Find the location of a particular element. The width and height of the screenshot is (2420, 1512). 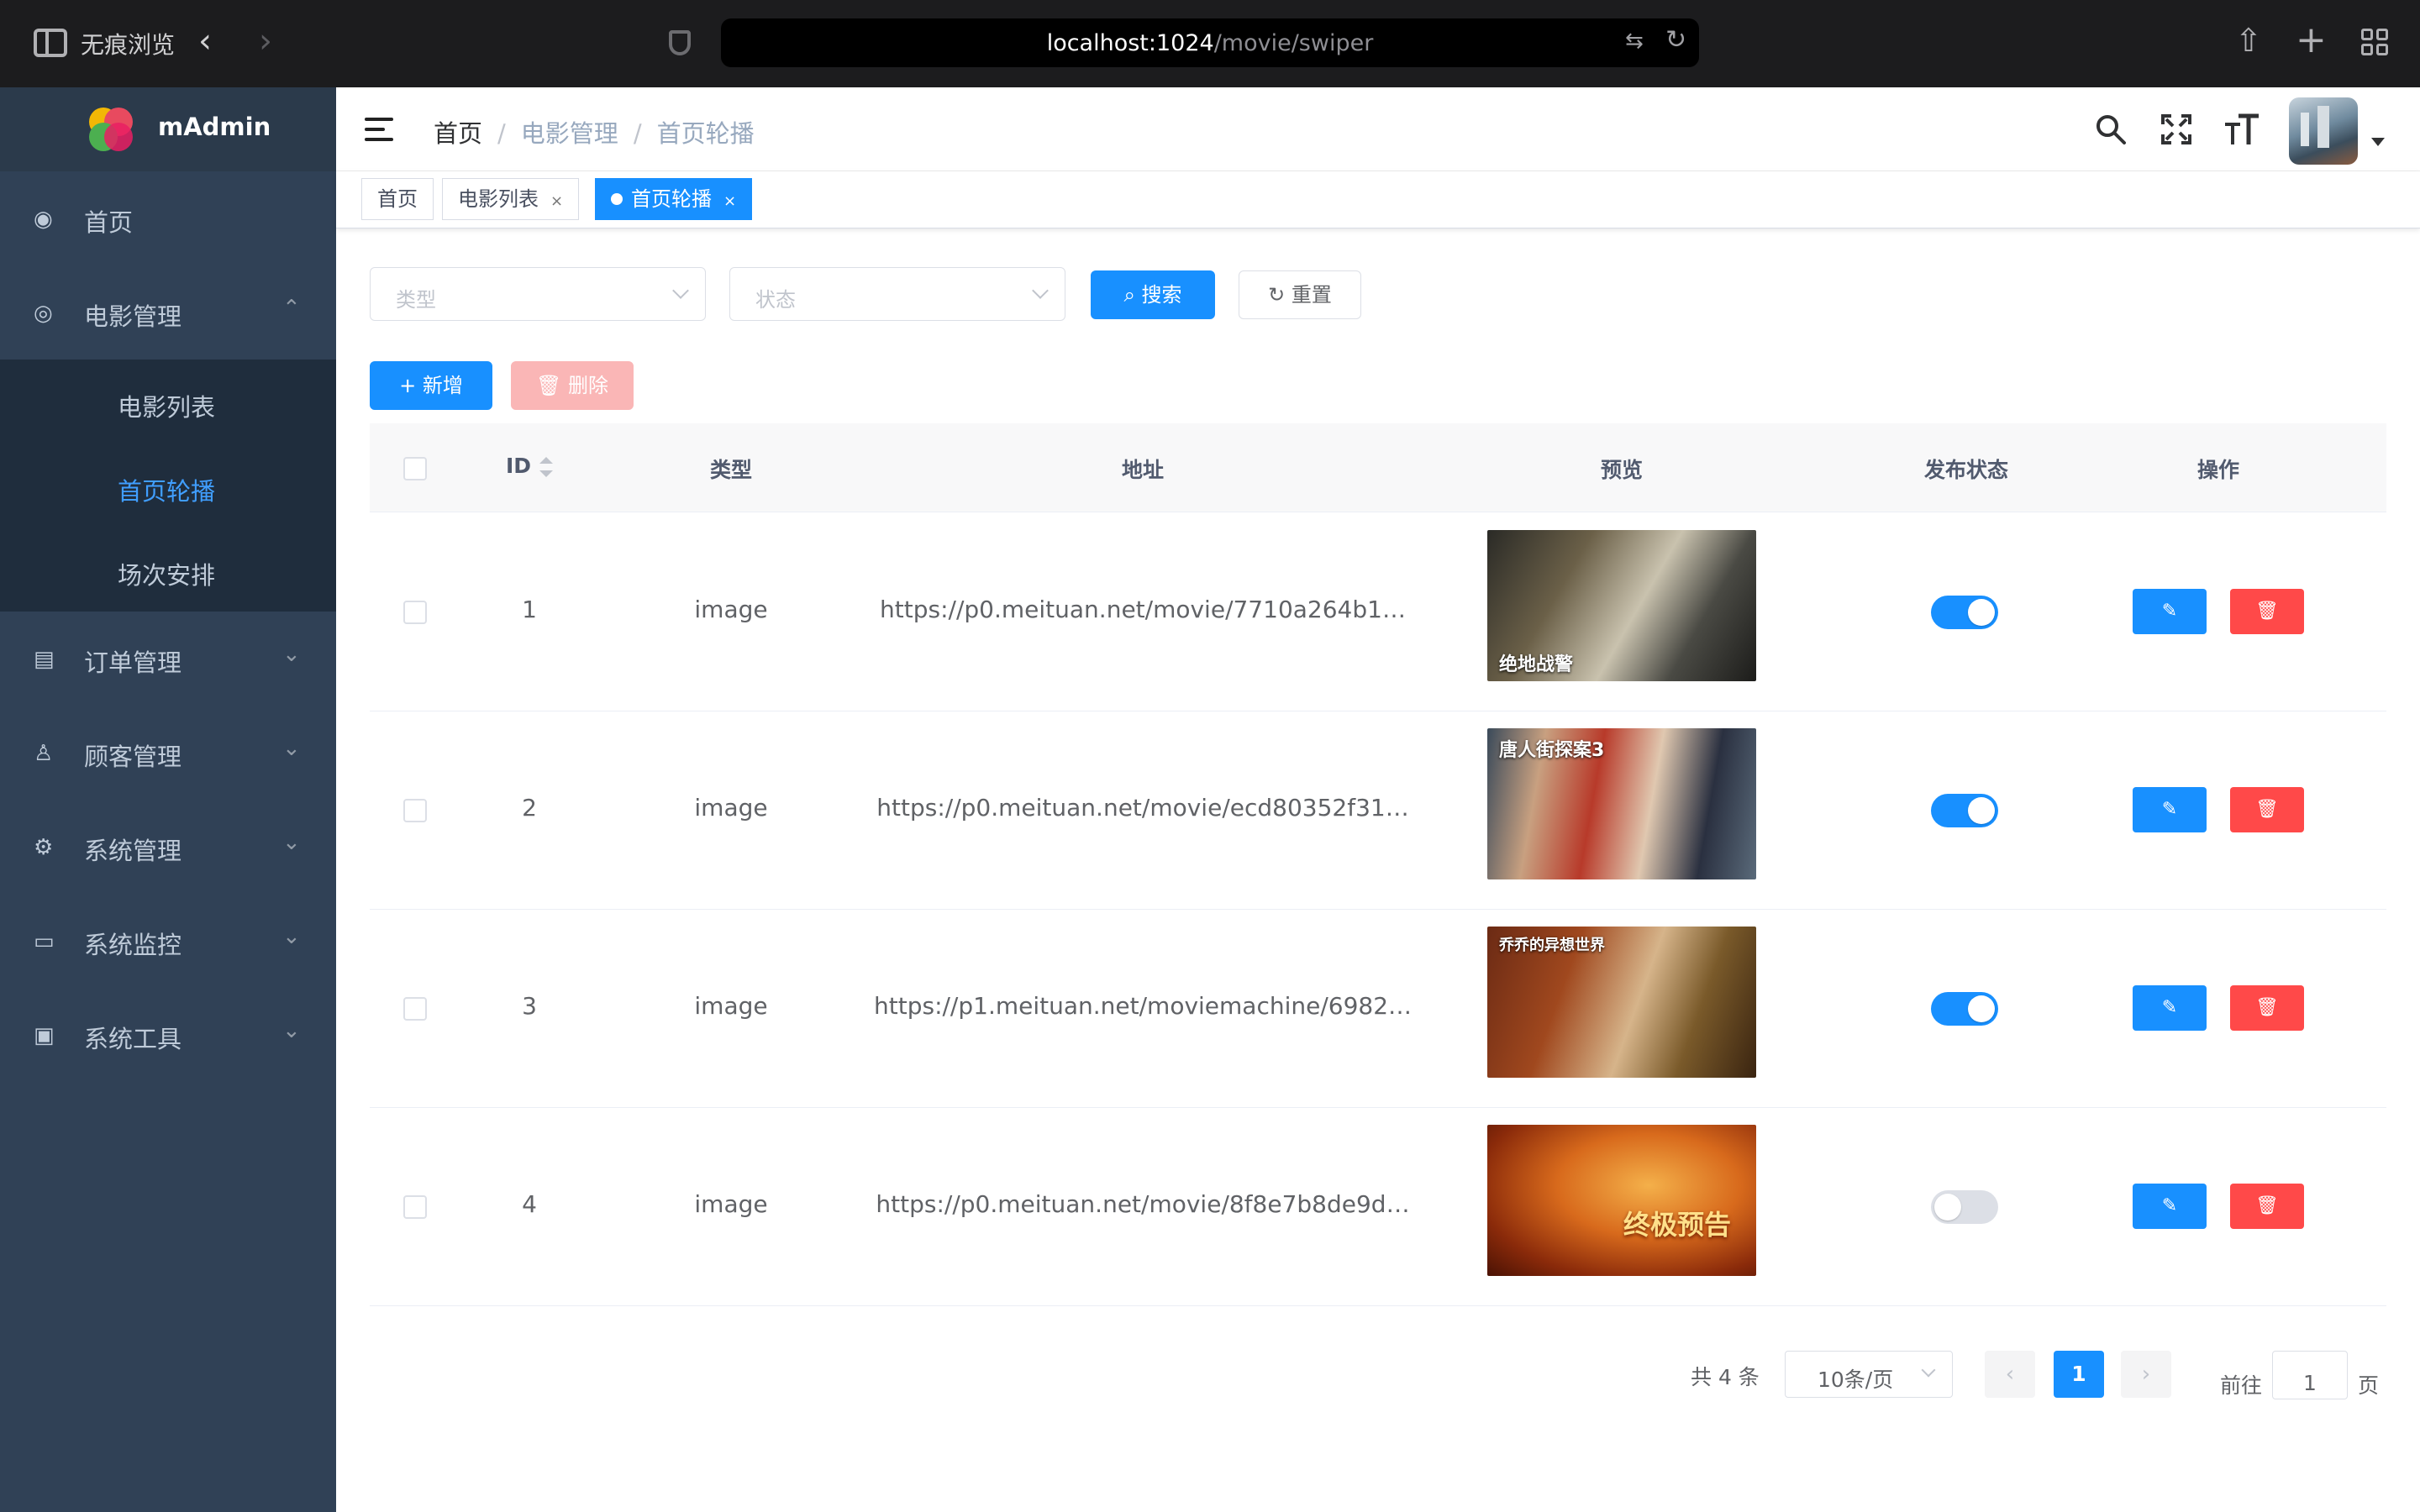

delete-button: 🗑 删除 is located at coordinates (572, 385).